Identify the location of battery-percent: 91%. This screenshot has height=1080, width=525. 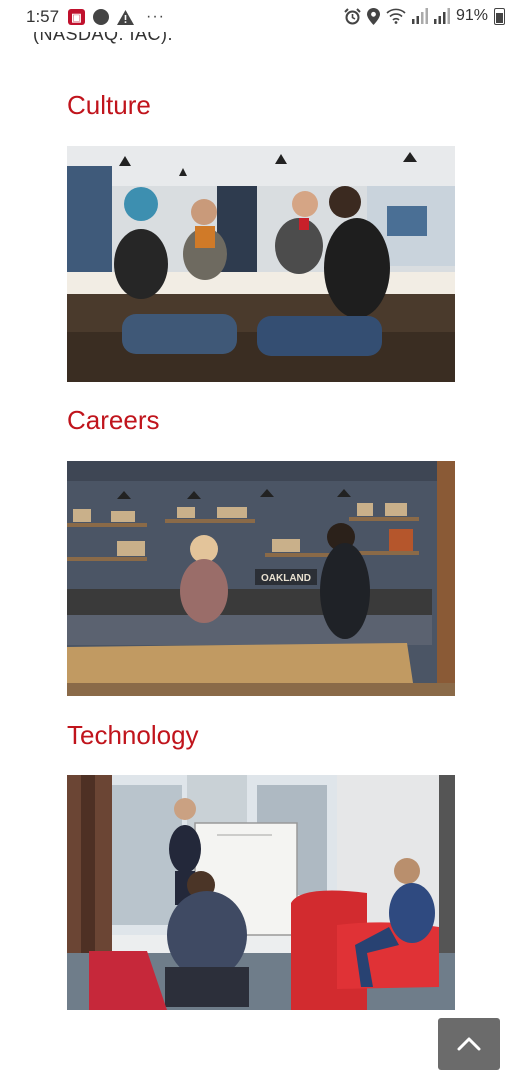
(471, 15).